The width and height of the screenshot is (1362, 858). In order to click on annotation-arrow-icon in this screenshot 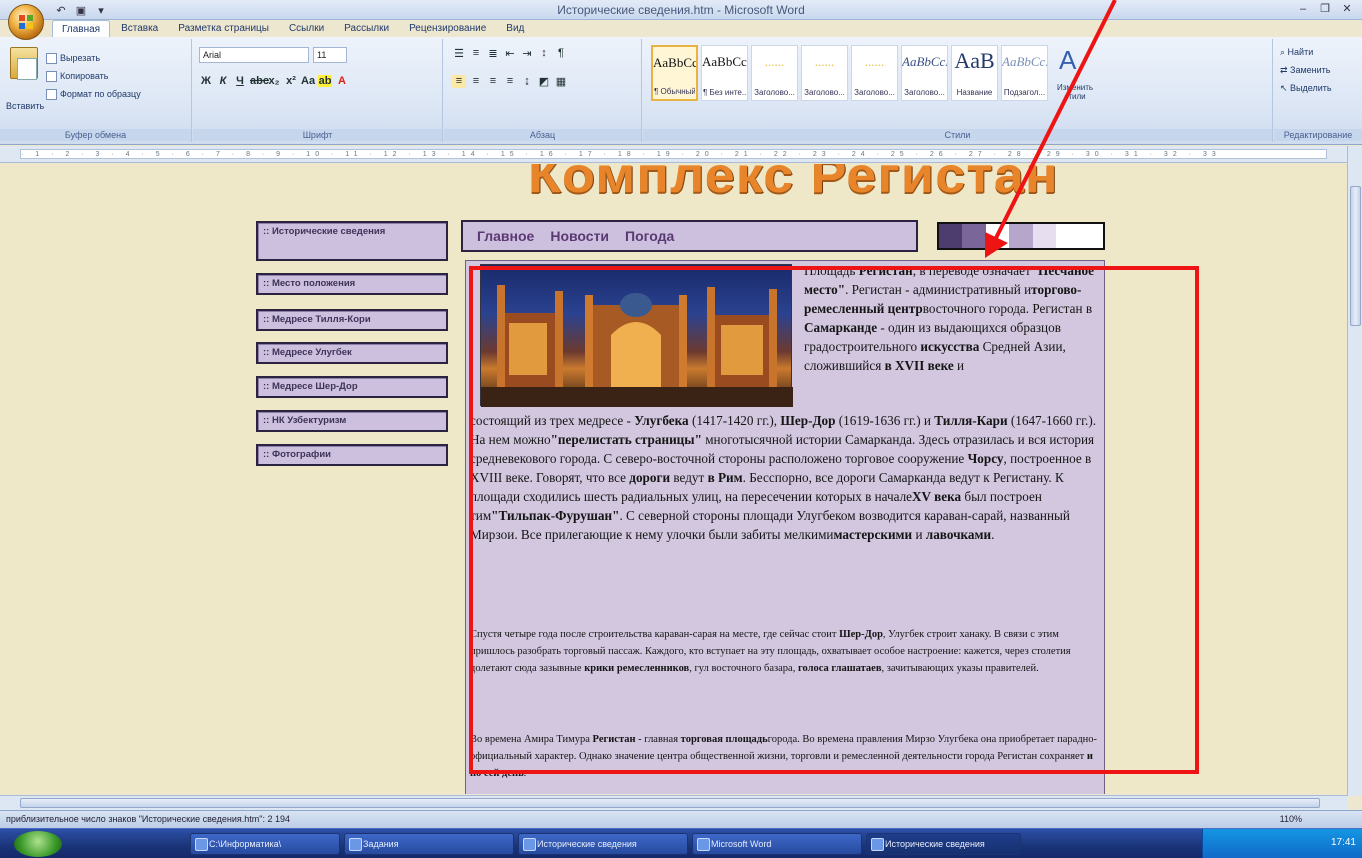, I will do `click(1051, 129)`.